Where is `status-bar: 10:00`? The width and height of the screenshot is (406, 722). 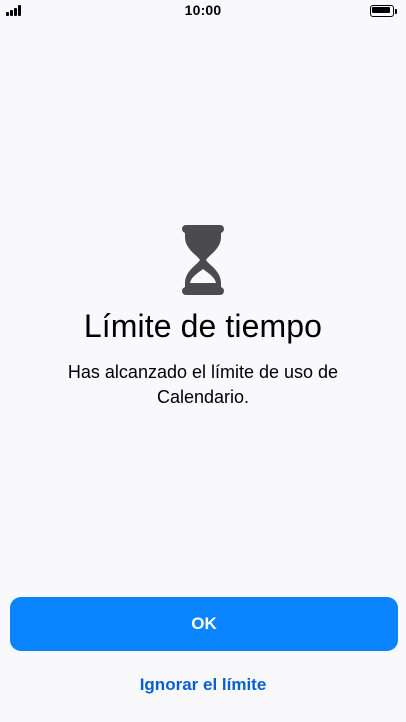 status-bar: 10:00 is located at coordinates (203, 11).